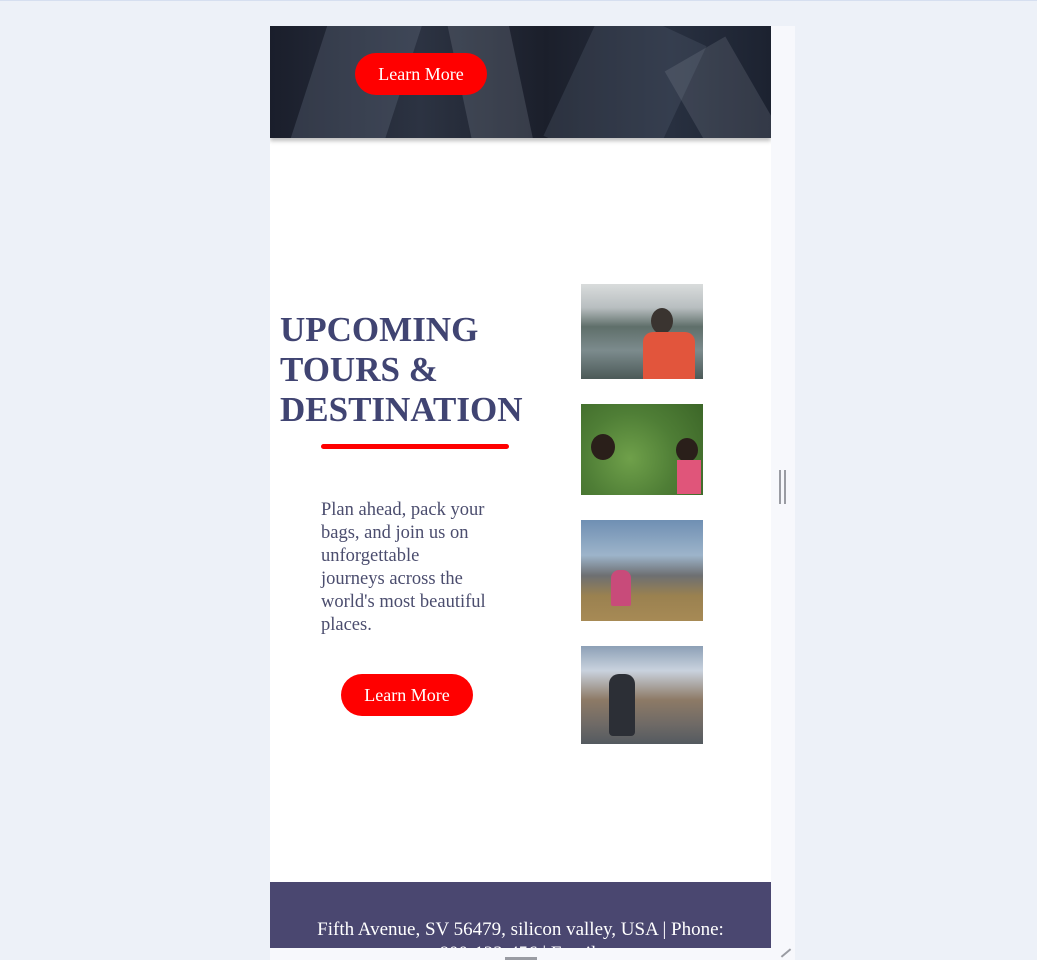 The height and width of the screenshot is (960, 1037). What do you see at coordinates (642, 449) in the screenshot?
I see `tour-photo-photographers` at bounding box center [642, 449].